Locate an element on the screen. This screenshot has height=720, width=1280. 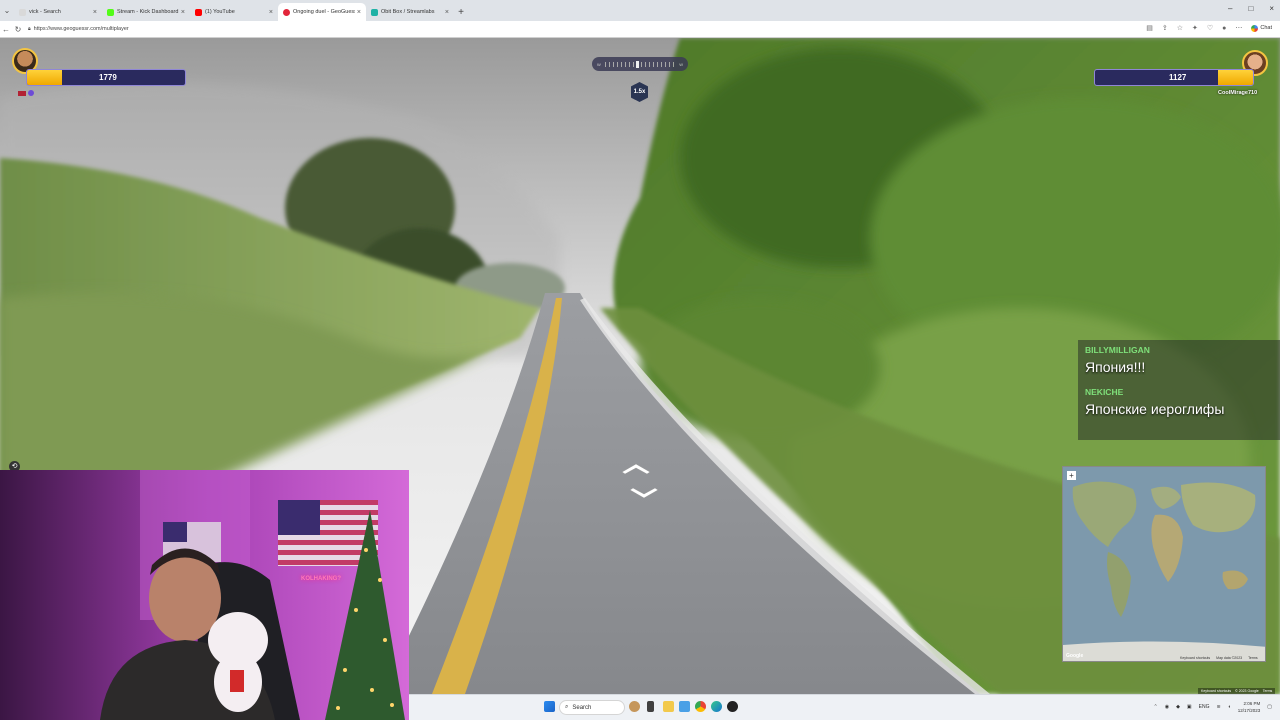
tray-chevron-icon: ⌃ is located at coordinates (1155, 707).